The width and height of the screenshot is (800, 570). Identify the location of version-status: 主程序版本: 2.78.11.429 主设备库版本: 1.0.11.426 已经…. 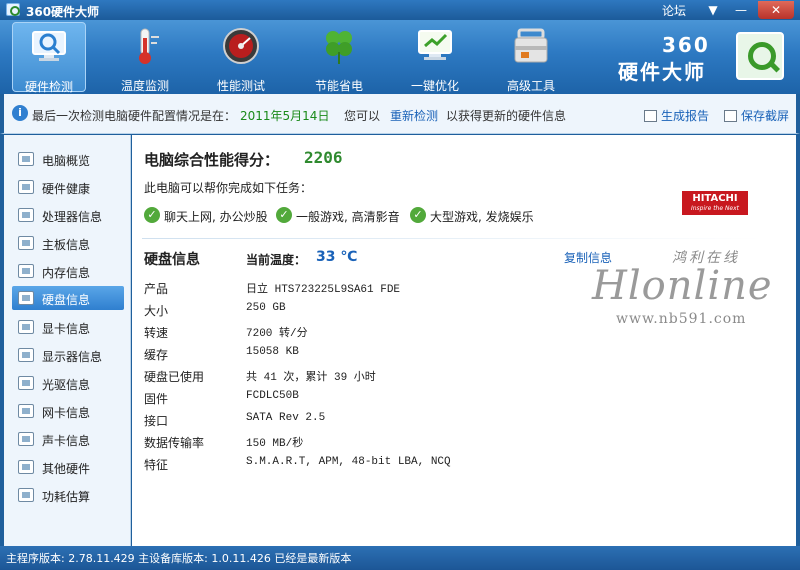
(179, 558).